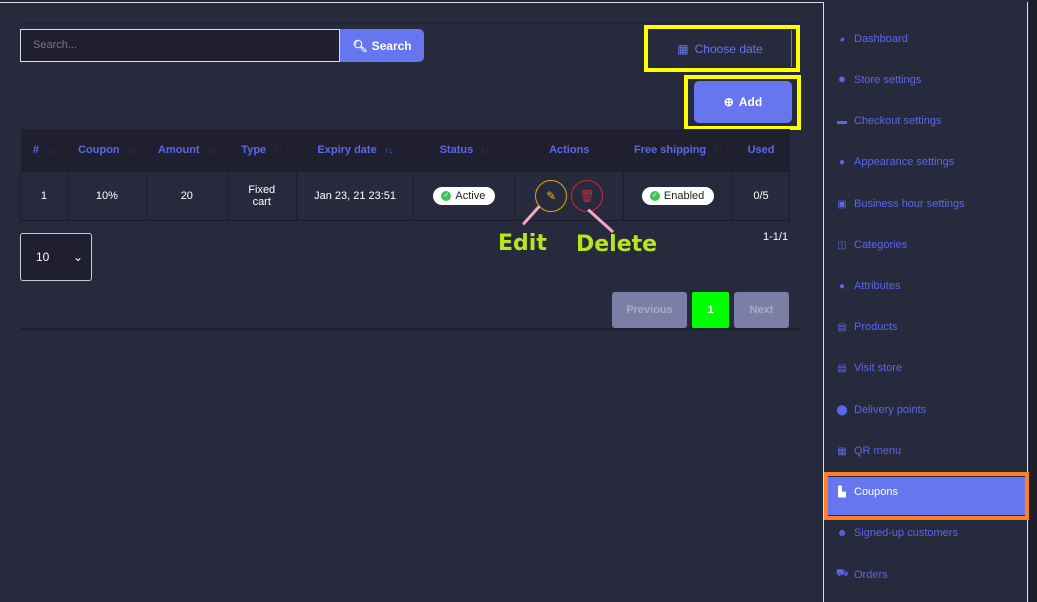 The image size is (1037, 602). I want to click on sidebar-item-attributes: ● Attributes, so click(868, 286).